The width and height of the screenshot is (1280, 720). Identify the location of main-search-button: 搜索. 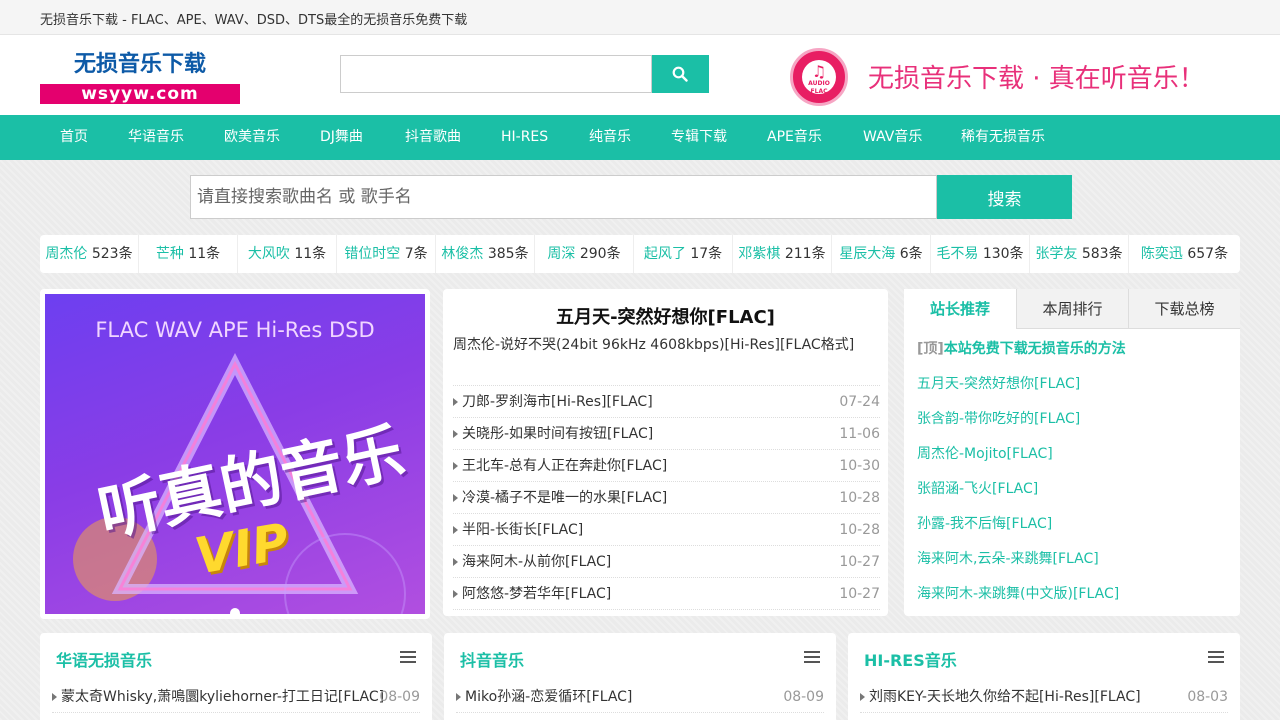
(1004, 197).